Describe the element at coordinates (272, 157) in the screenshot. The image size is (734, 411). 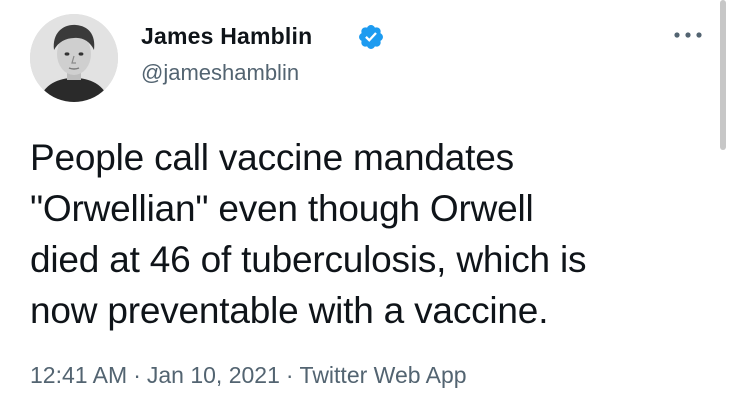
I see `tweet-text-line: People call vaccine mandates` at that location.